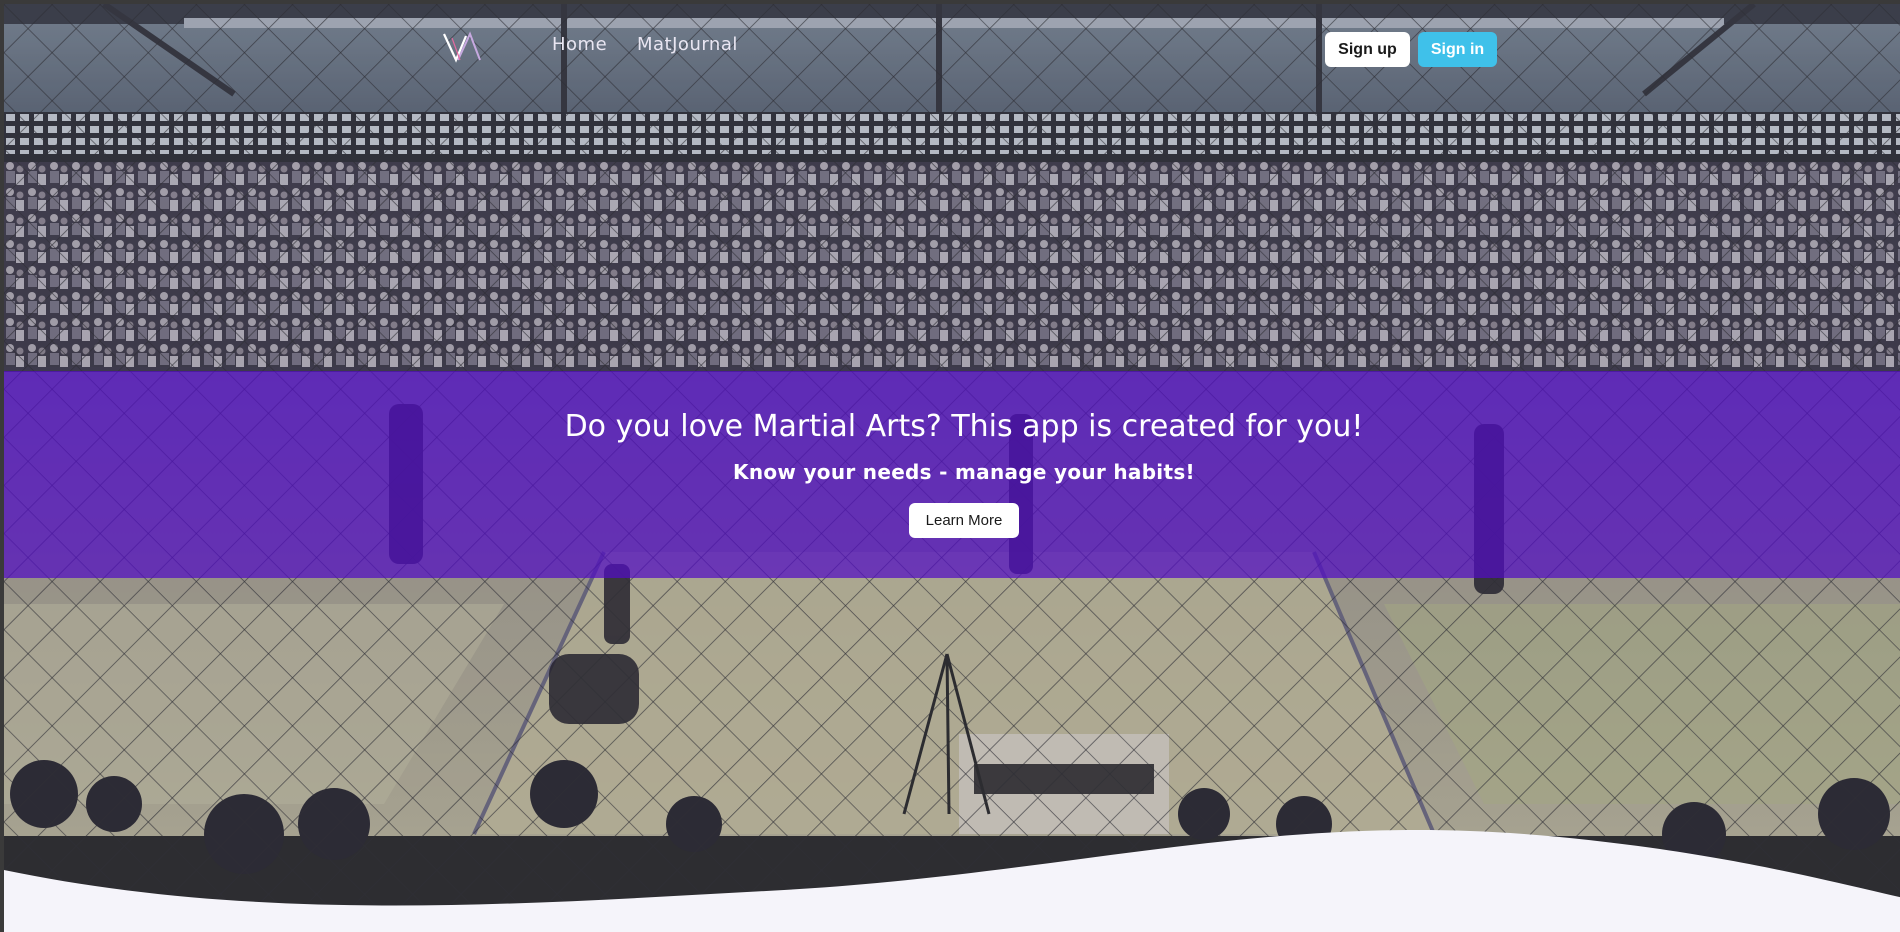 The height and width of the screenshot is (932, 1900). Describe the element at coordinates (1367, 49) in the screenshot. I see `sign-up-button: Sign up` at that location.